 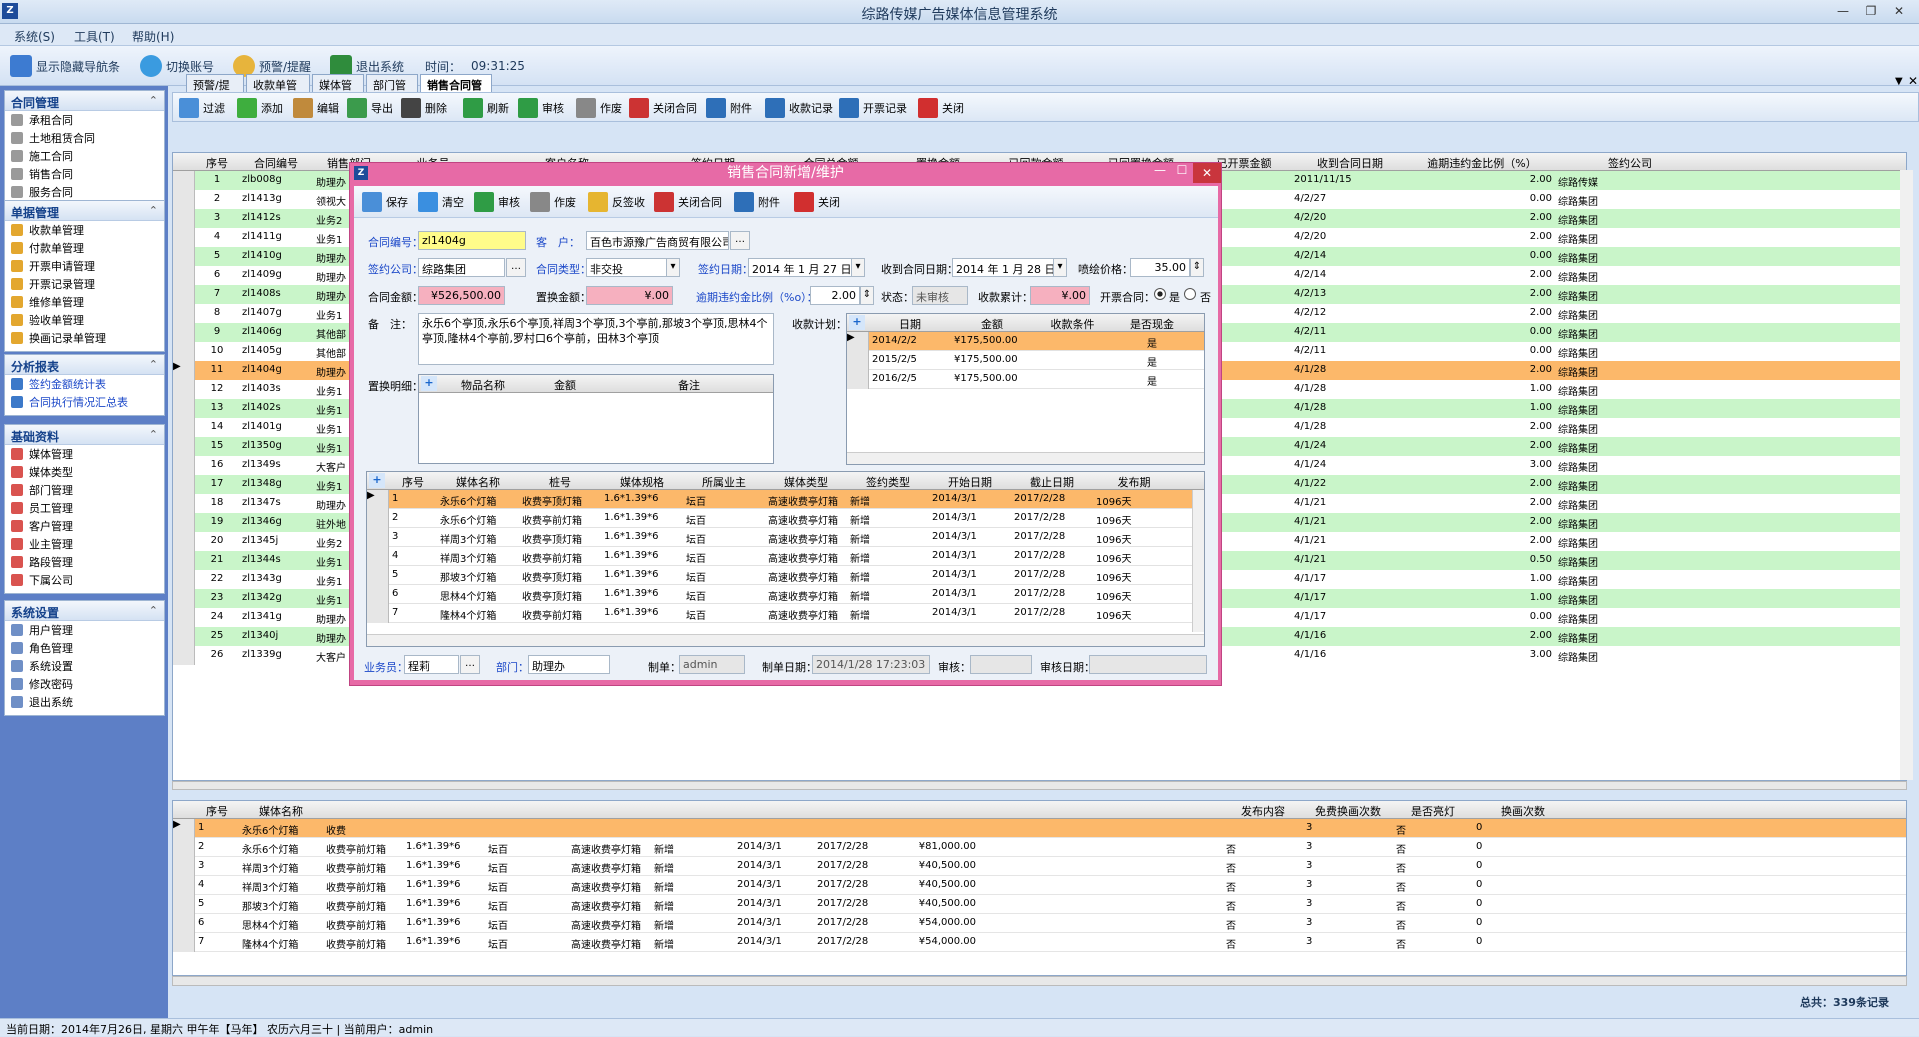 I want to click on column-header: 收到合同日期, so click(x=1350, y=163).